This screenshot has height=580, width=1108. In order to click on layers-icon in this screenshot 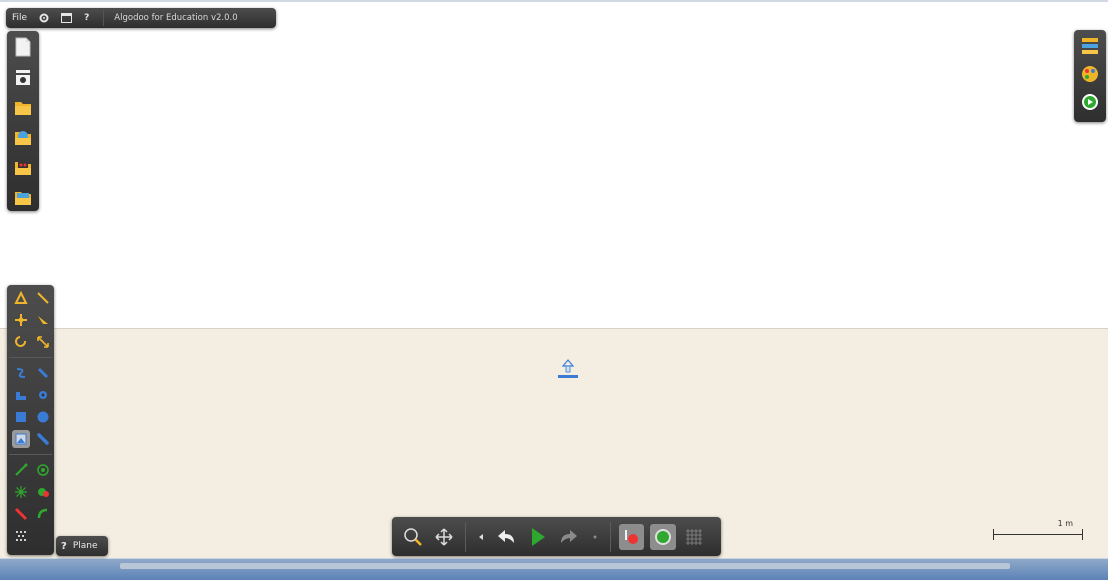, I will do `click(1090, 46)`.